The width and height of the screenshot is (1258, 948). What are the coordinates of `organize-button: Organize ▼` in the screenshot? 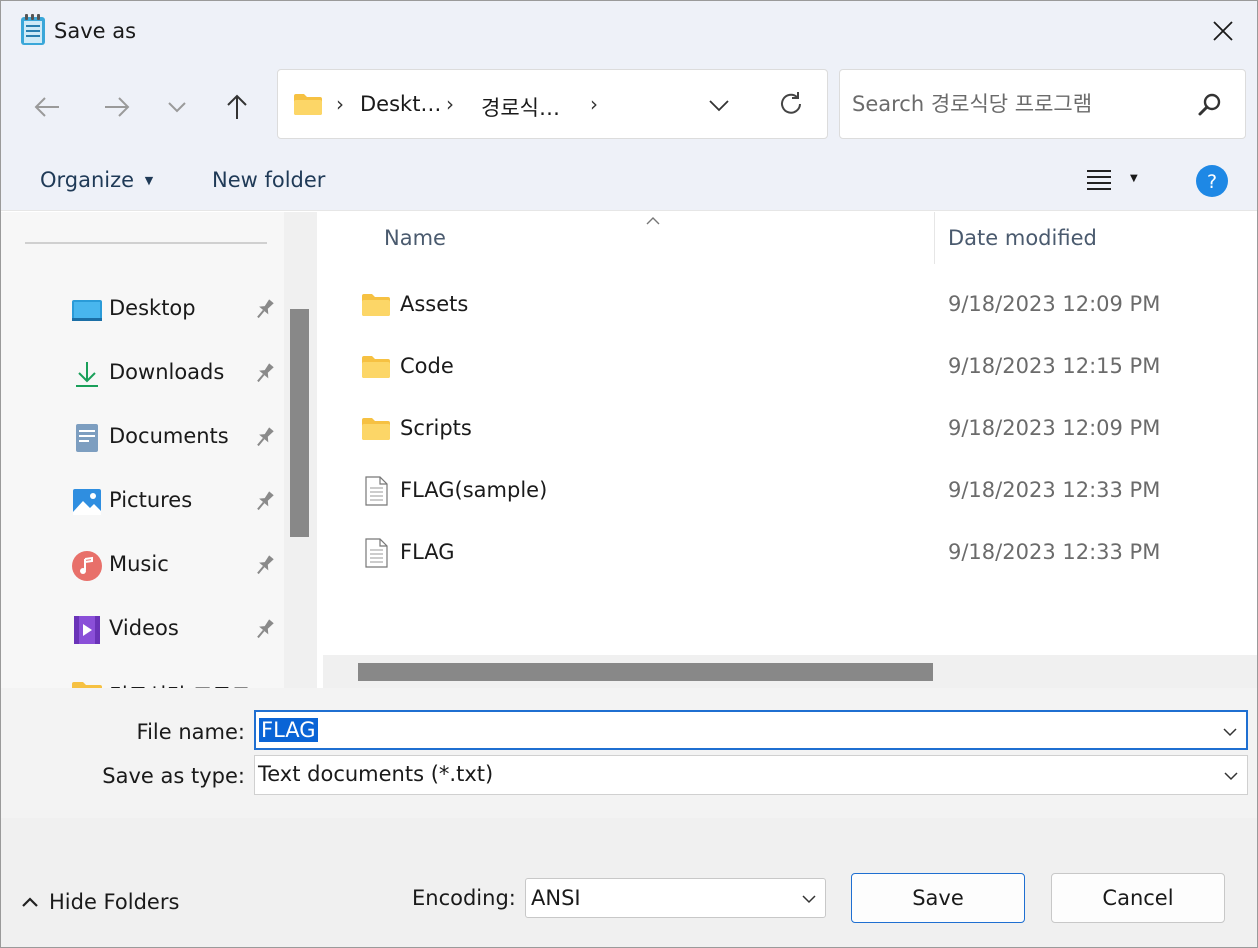 It's located at (96, 180).